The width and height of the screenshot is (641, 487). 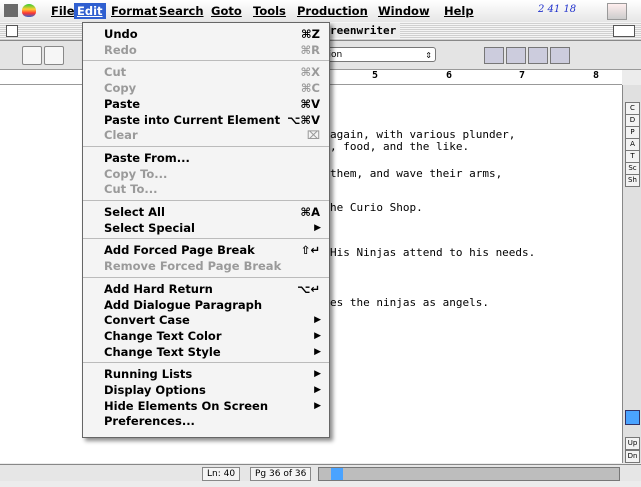 What do you see at coordinates (163, 335) in the screenshot?
I see `menu-item-label: Change Text Color` at bounding box center [163, 335].